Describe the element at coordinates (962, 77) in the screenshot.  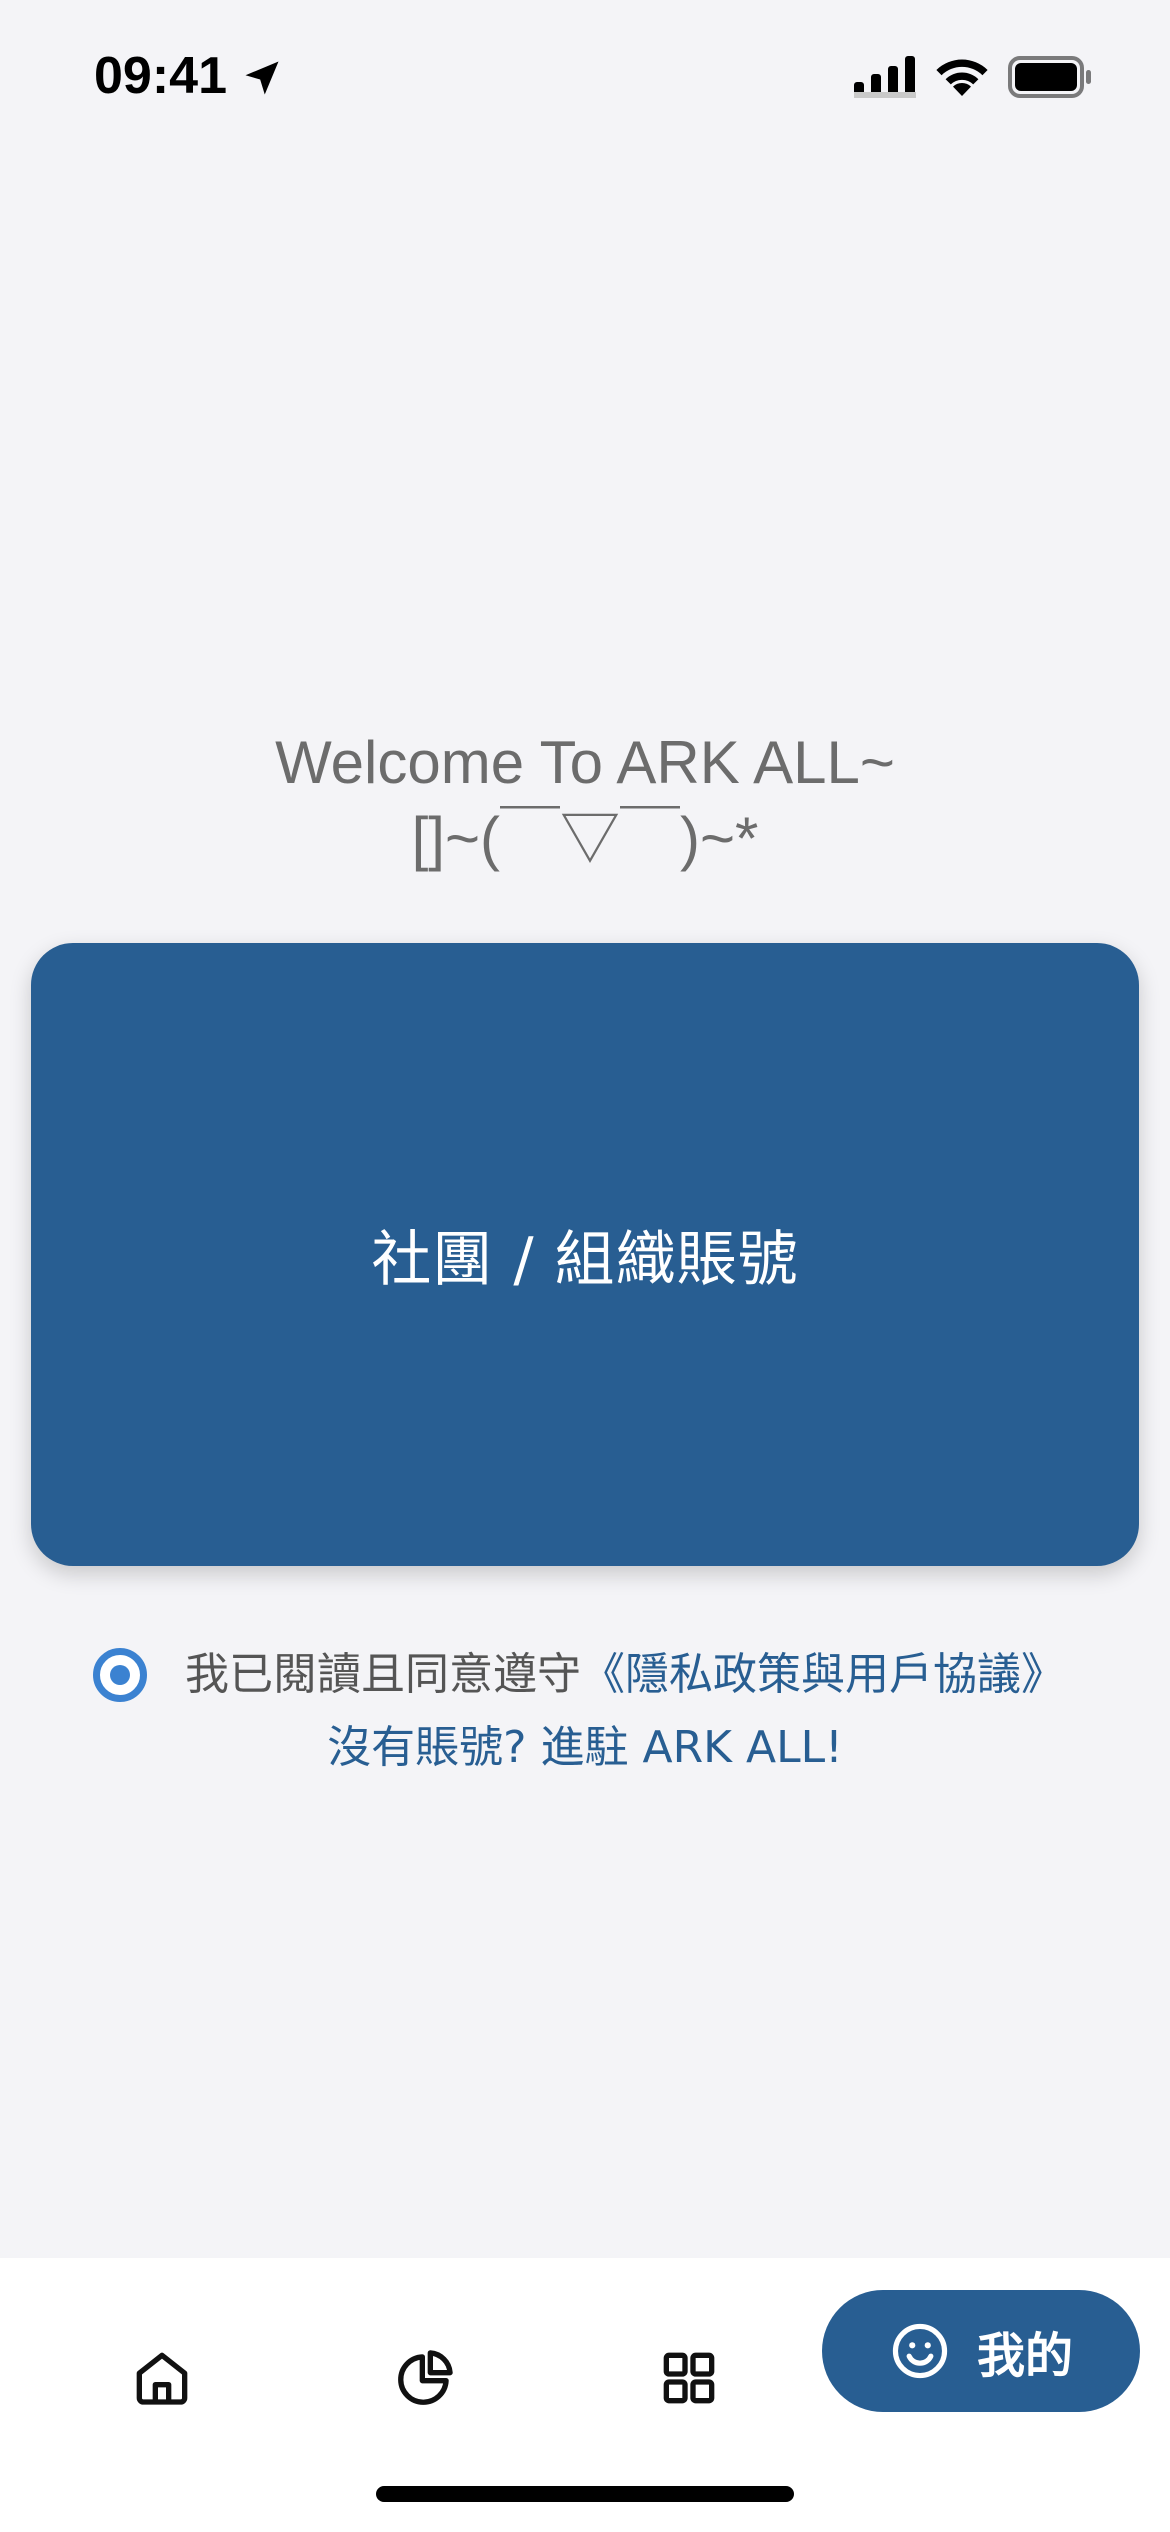
I see `wifi-icon` at that location.